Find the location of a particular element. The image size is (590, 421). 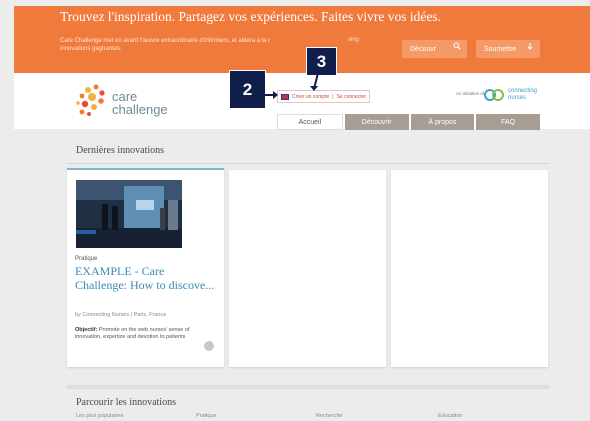

innovation-thumbnail is located at coordinates (129, 214).